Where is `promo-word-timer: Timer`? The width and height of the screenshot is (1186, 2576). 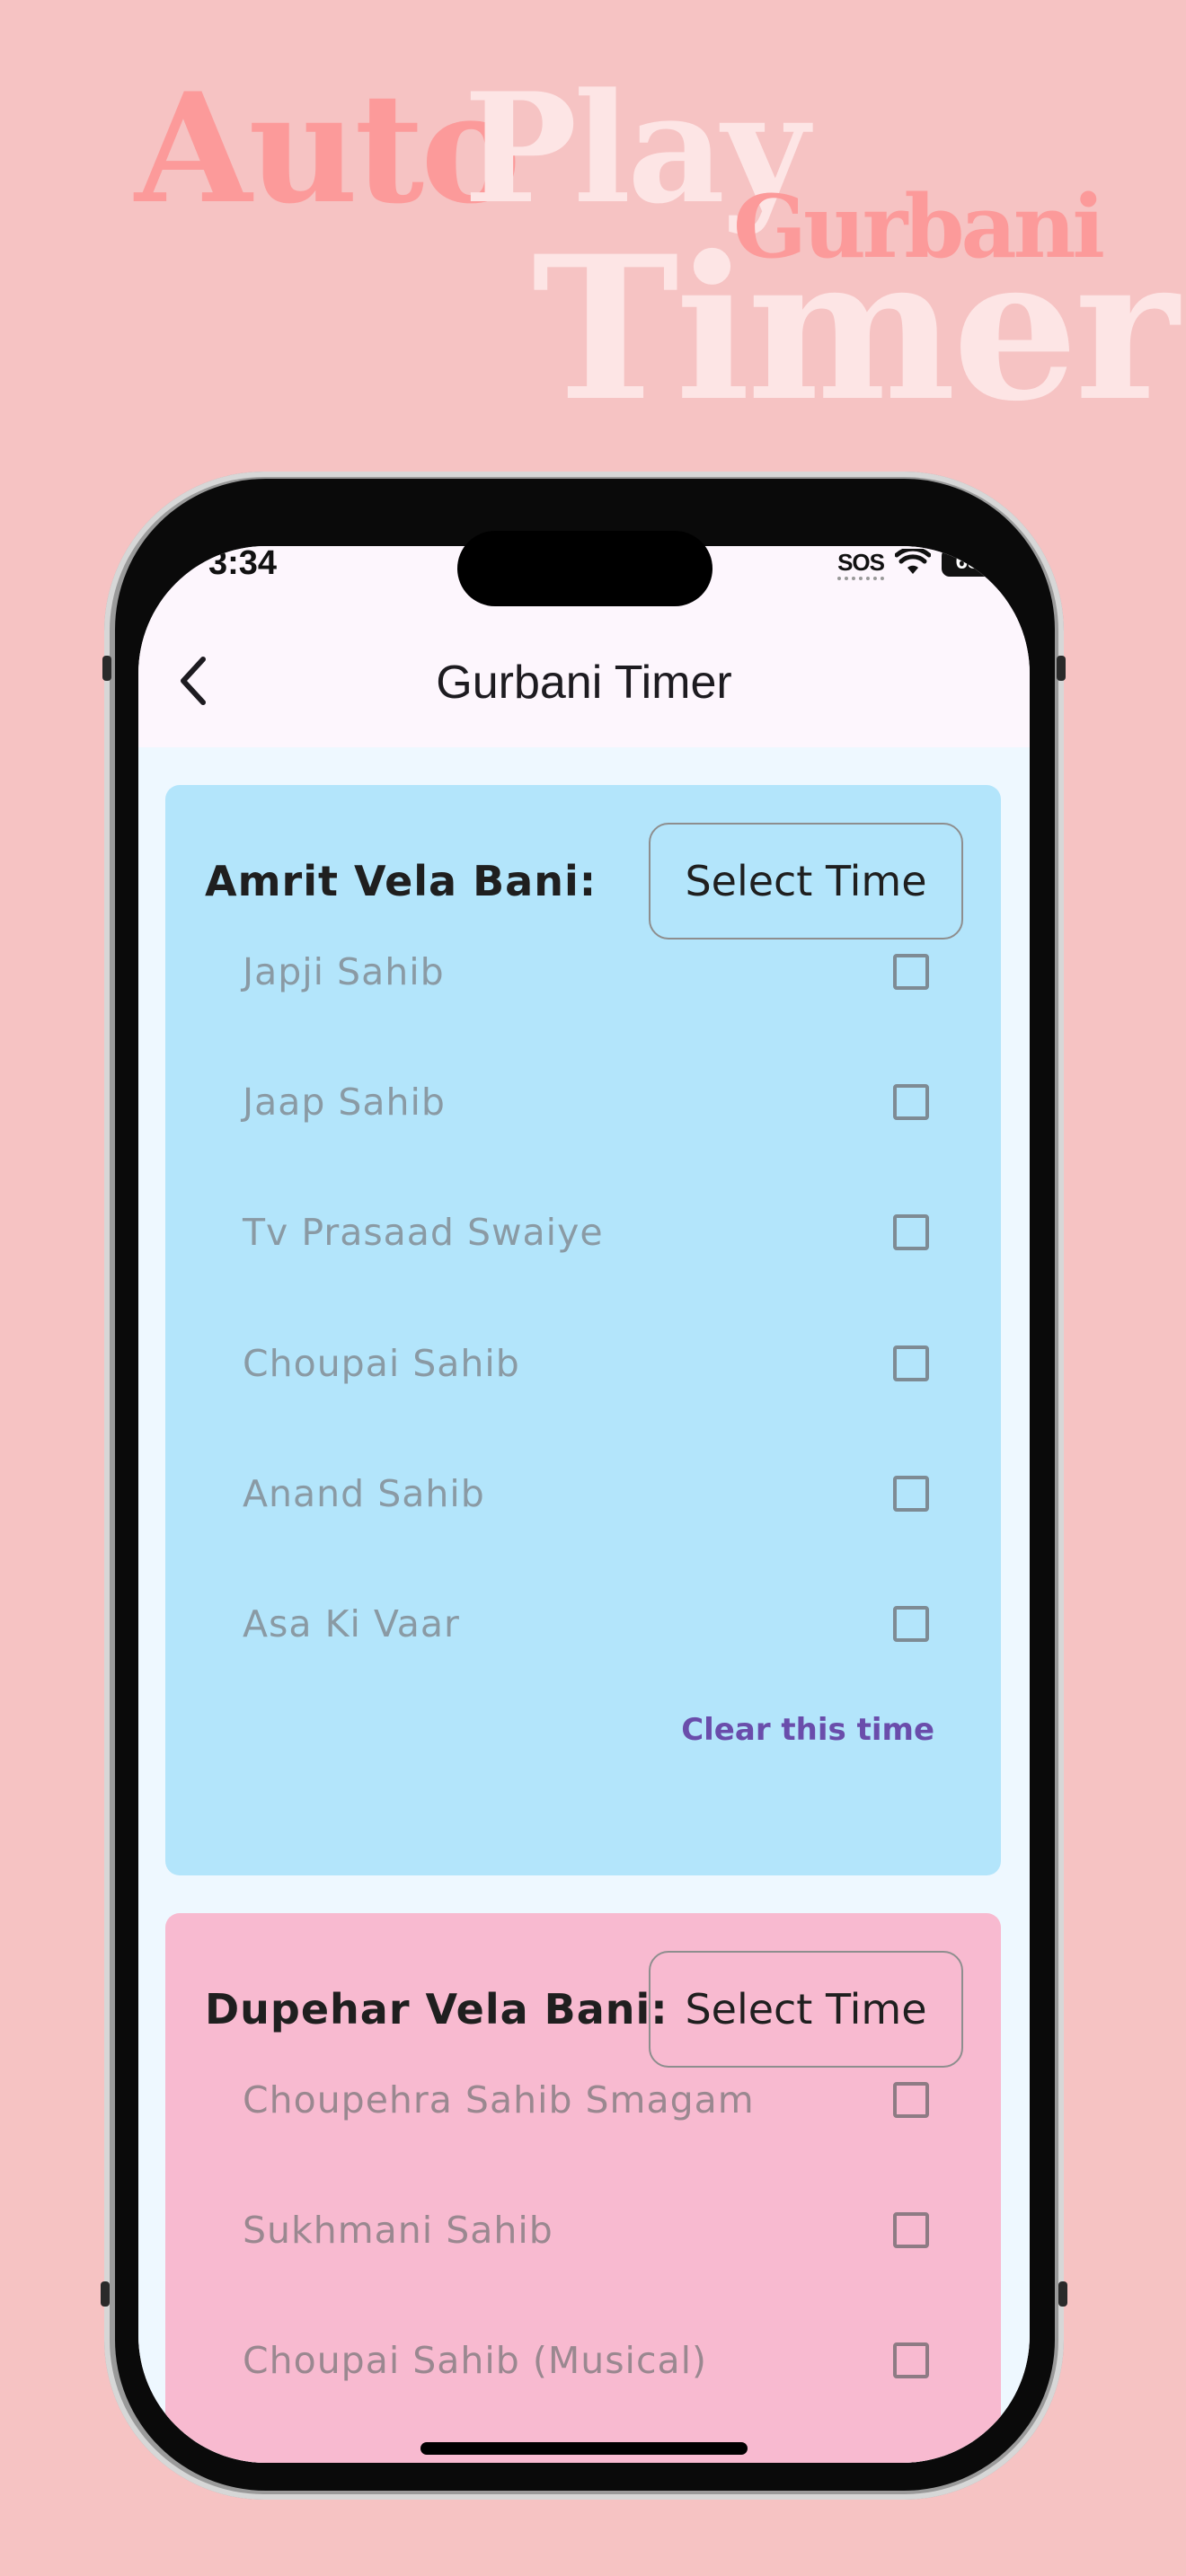 promo-word-timer: Timer is located at coordinates (855, 328).